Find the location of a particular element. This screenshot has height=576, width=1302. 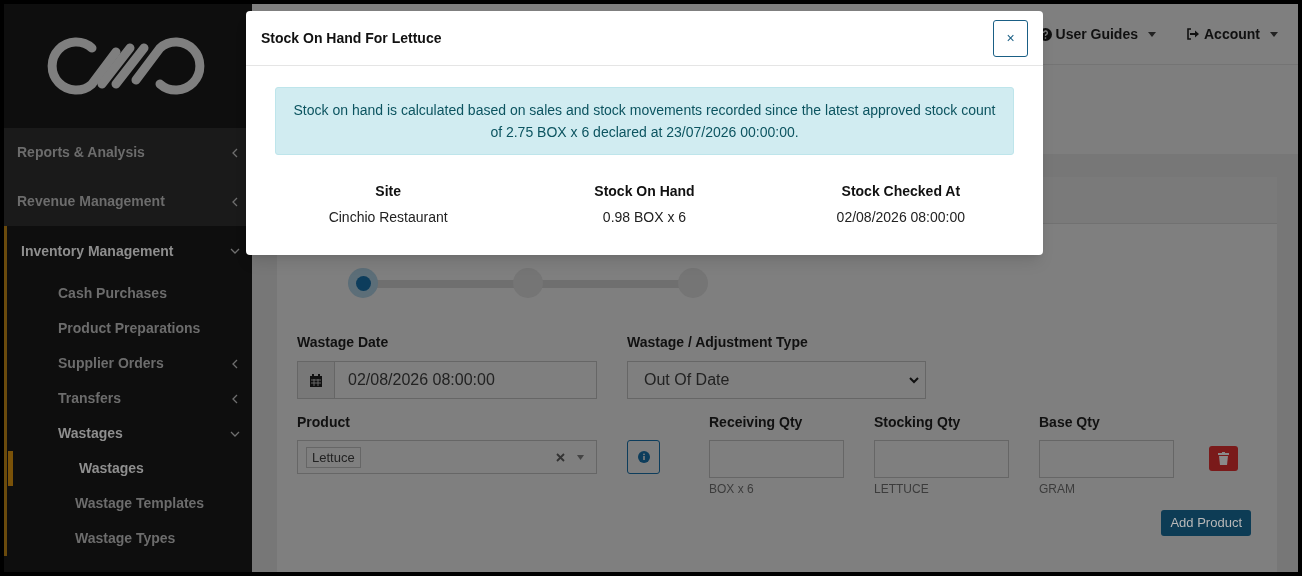

unit-label: GRAM is located at coordinates (1057, 489).